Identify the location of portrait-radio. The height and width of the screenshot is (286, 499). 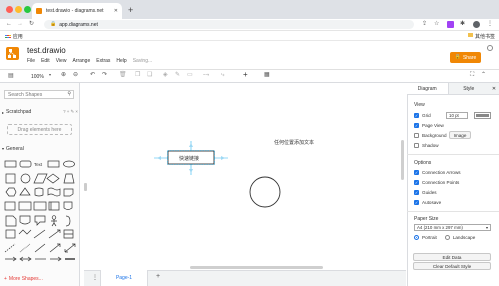
(416, 237).